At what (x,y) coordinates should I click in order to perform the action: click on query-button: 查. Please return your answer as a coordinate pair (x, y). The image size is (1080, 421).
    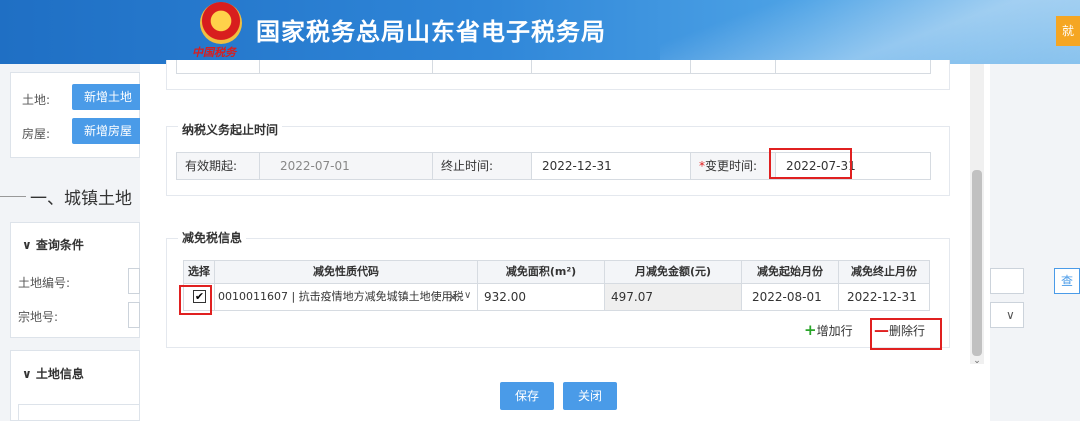
    Looking at the image, I should click on (1067, 281).